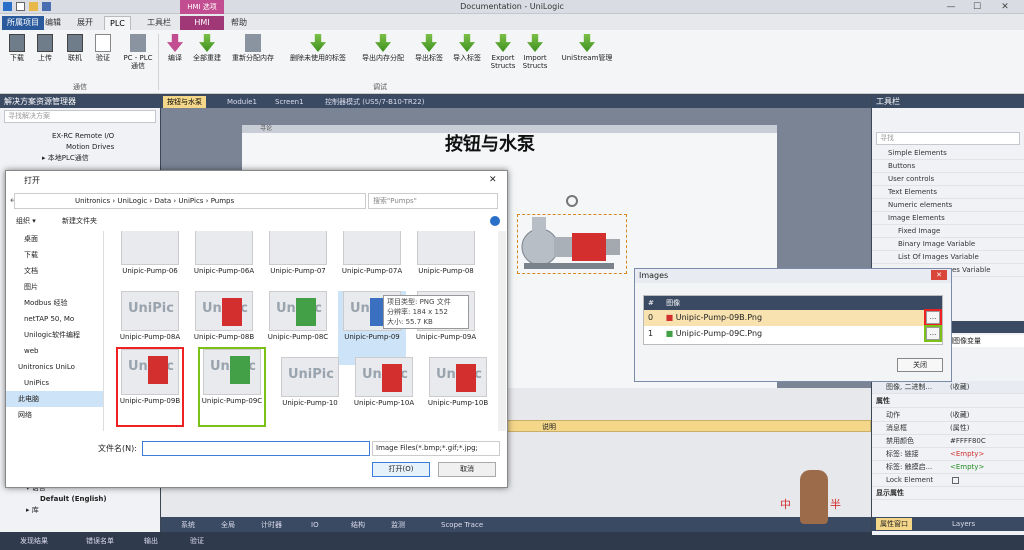 The image size is (1024, 550). What do you see at coordinates (54, 335) in the screenshot?
I see `nav-unilogic-prog: Unilogic软件编程` at bounding box center [54, 335].